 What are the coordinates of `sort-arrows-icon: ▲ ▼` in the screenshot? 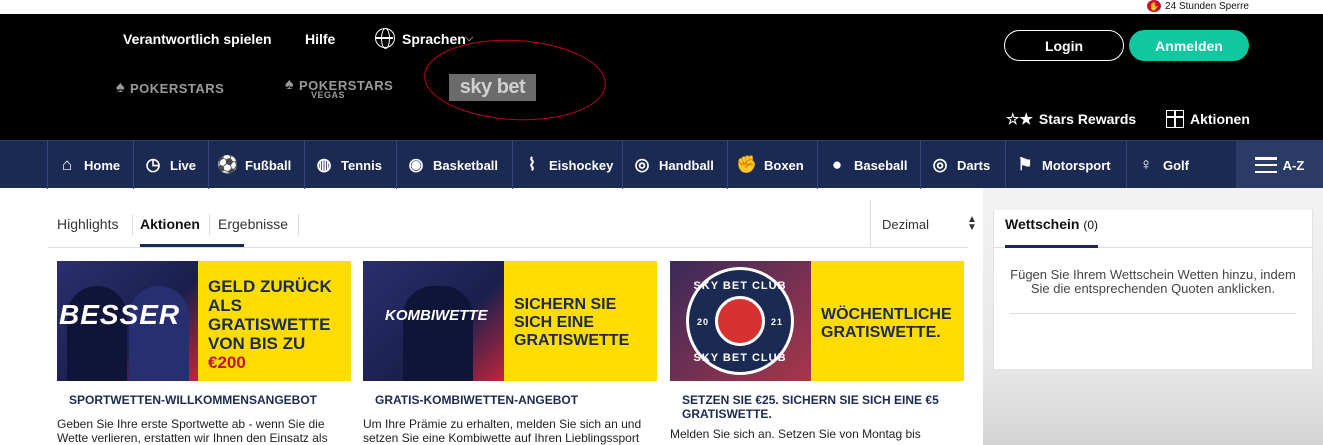 It's located at (971, 223).